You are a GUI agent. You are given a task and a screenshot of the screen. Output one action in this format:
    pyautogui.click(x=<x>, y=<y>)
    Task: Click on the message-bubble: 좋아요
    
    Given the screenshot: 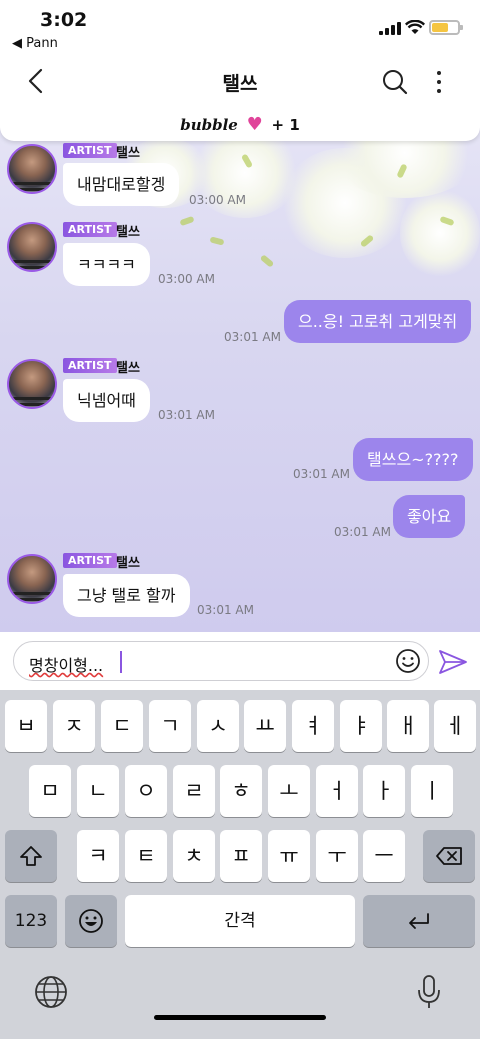 What is the action you would take?
    pyautogui.click(x=429, y=516)
    